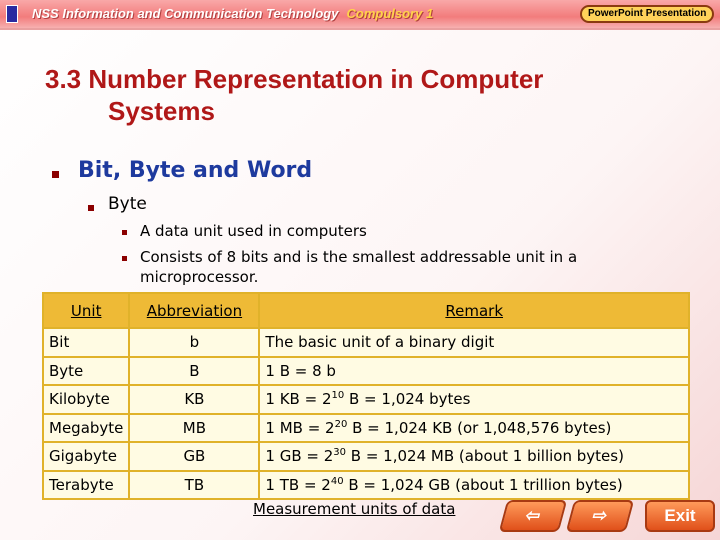 The height and width of the screenshot is (540, 720). I want to click on header-remark: Remark, so click(474, 310).